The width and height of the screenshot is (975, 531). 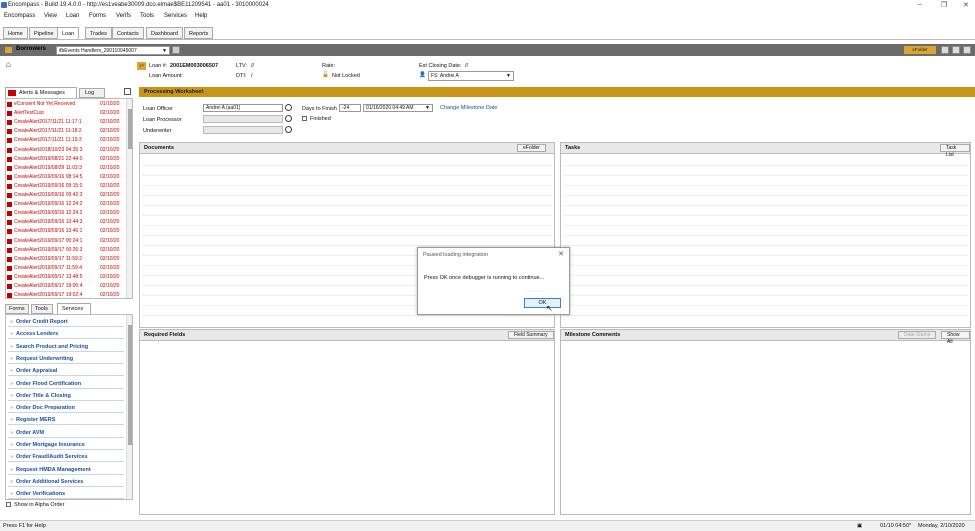 I want to click on tab-dashboard: Dashboard, so click(x=164, y=33).